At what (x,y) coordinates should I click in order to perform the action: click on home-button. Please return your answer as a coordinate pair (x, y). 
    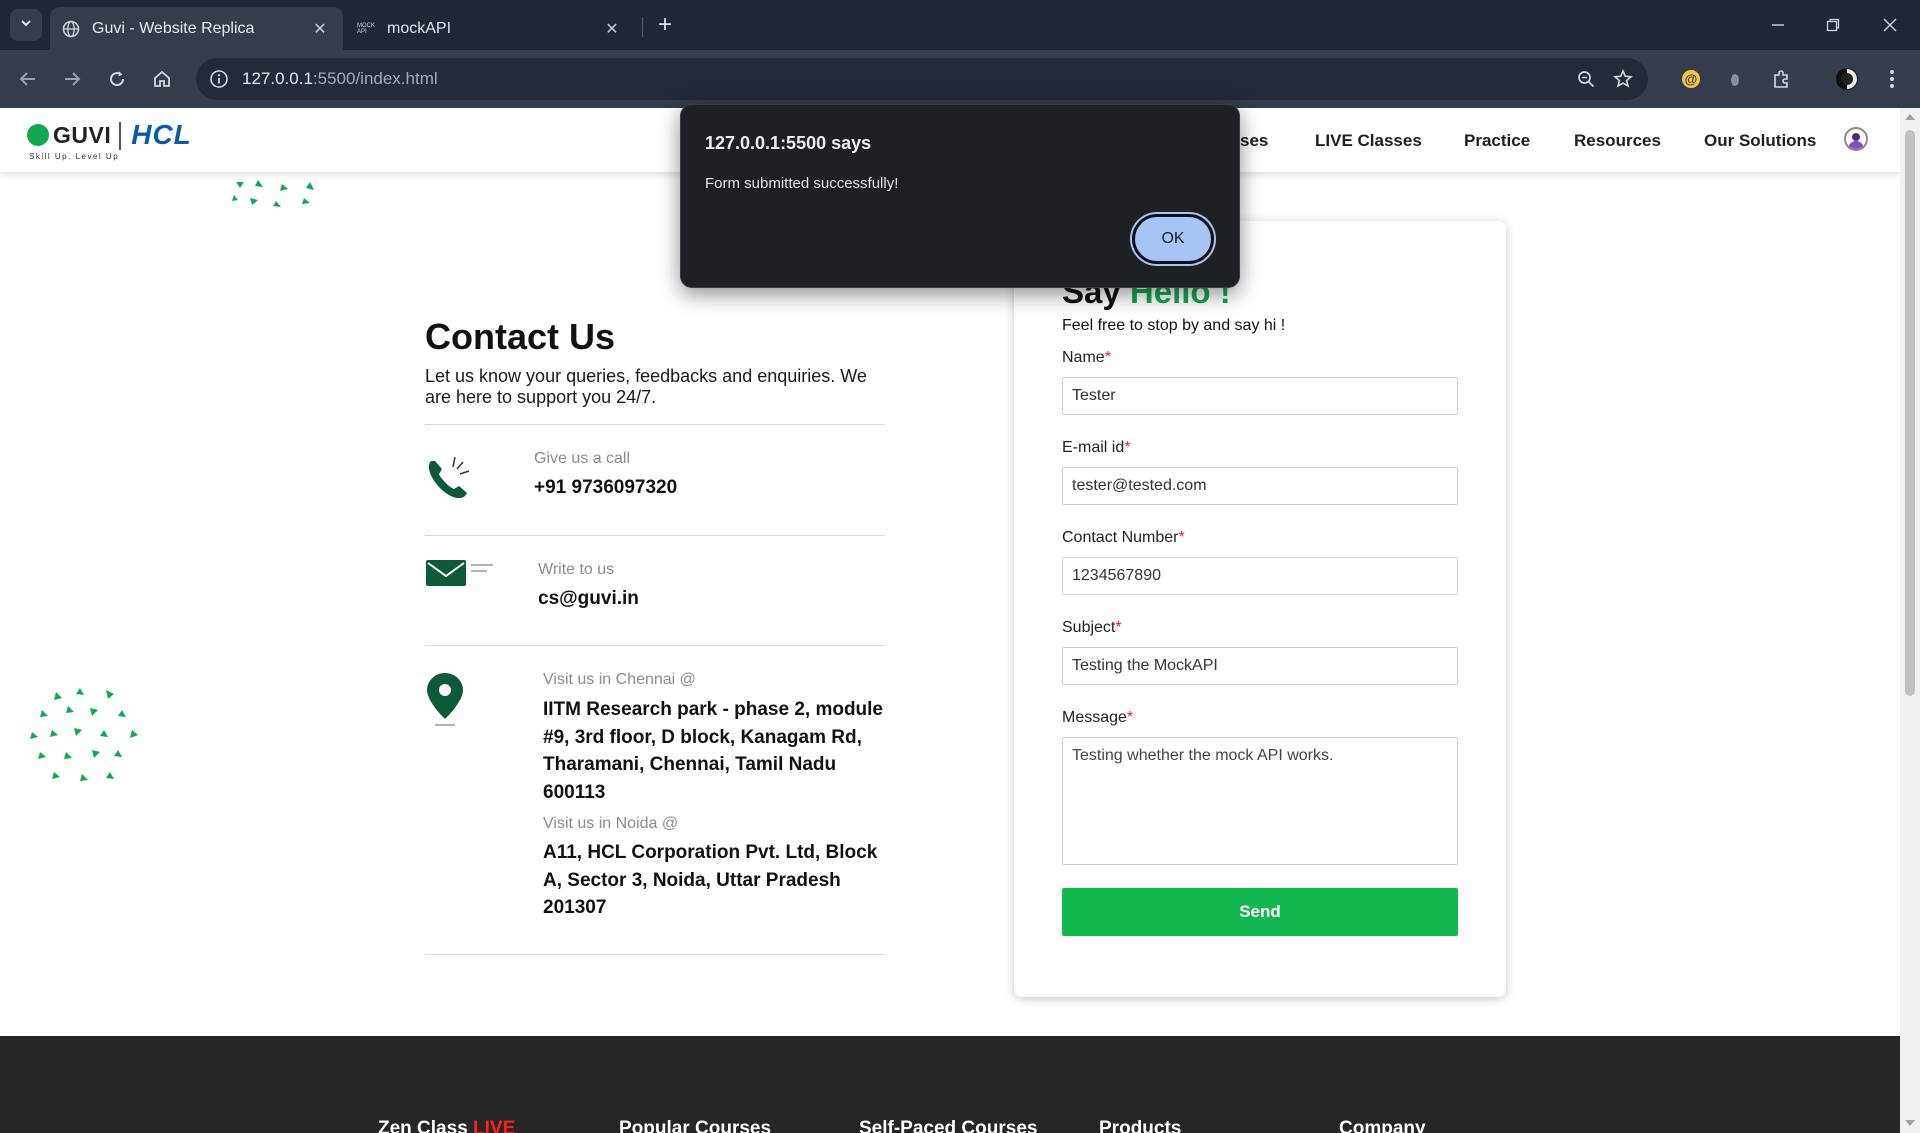
    Looking at the image, I should click on (162, 79).